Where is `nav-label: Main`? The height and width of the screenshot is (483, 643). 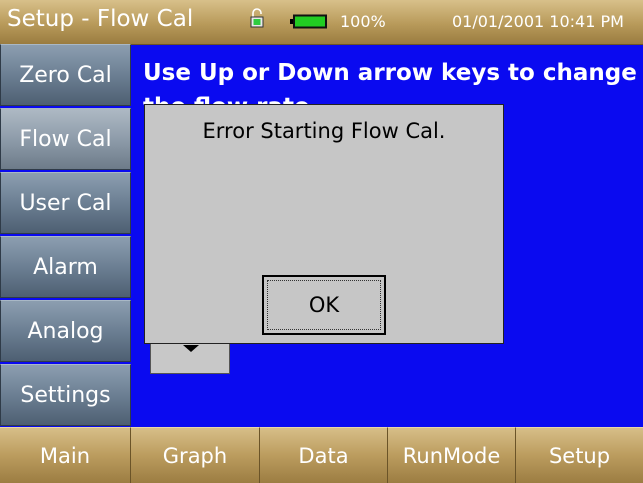
nav-label: Main is located at coordinates (65, 455).